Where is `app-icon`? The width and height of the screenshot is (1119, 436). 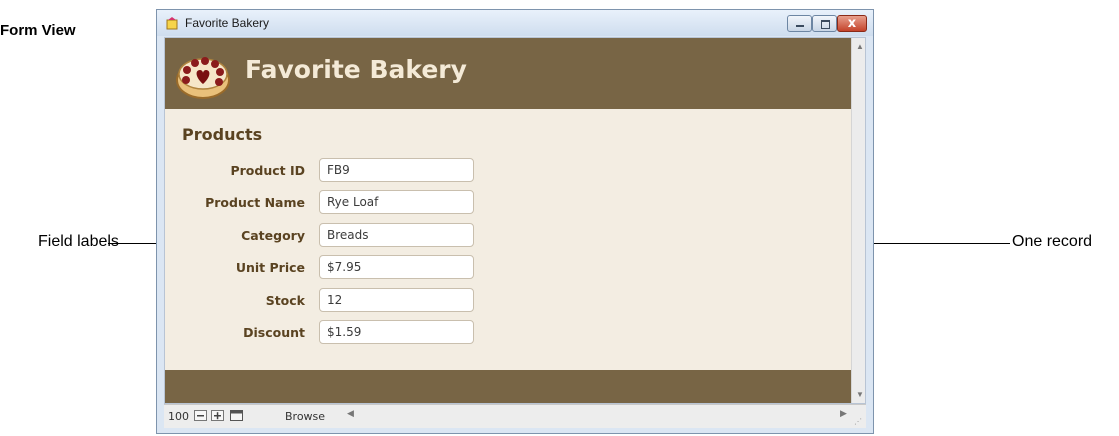 app-icon is located at coordinates (172, 23).